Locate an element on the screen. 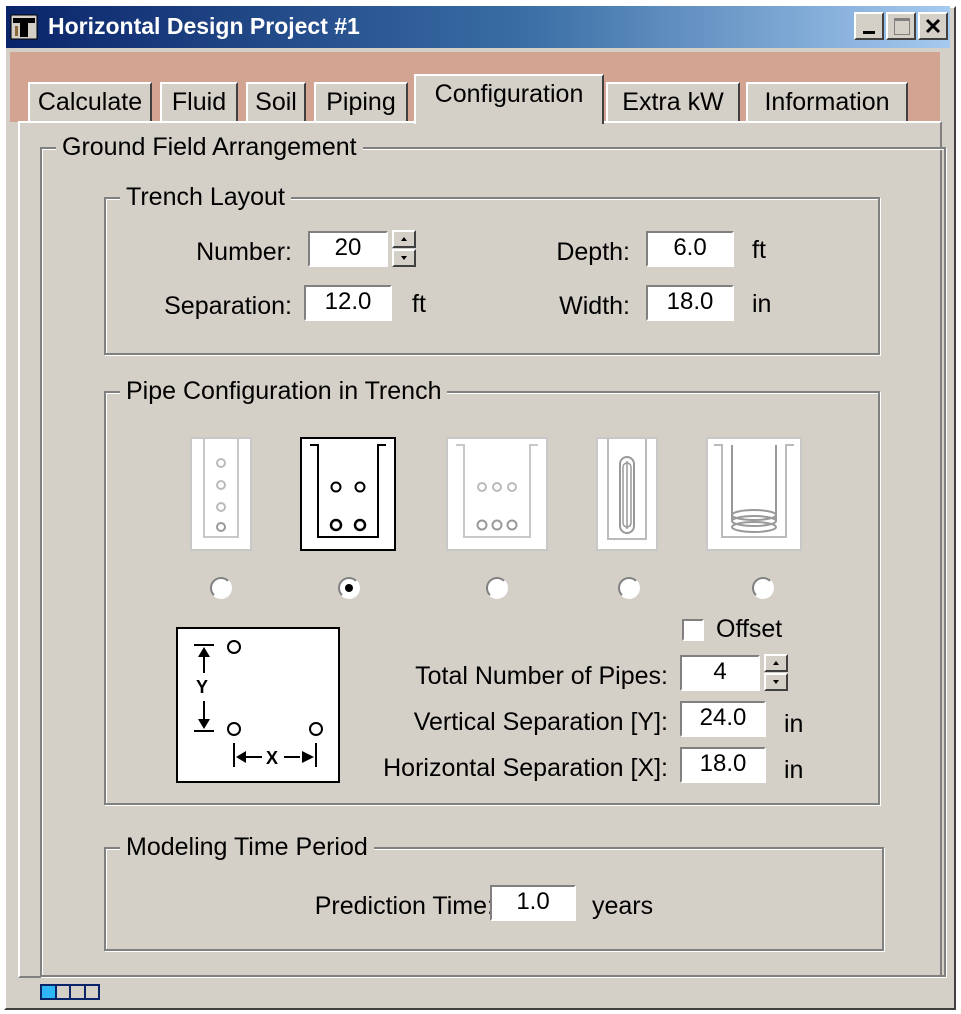 Image resolution: width=961 pixels, height=1014 pixels. horizontal-separation-label: Horizontal Separation [X]: is located at coordinates (525, 768).